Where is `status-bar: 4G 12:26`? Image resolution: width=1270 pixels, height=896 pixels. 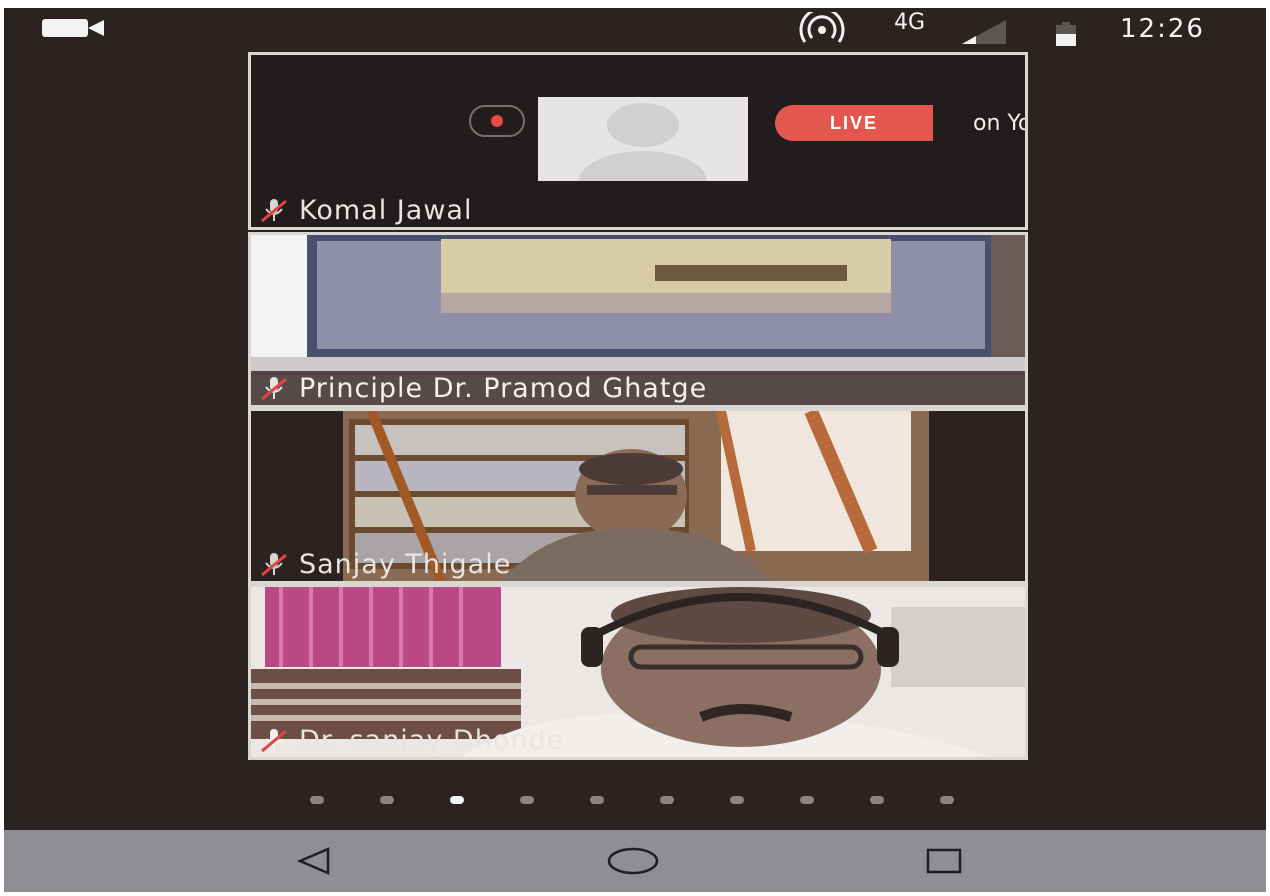 status-bar: 4G 12:26 is located at coordinates (635, 29).